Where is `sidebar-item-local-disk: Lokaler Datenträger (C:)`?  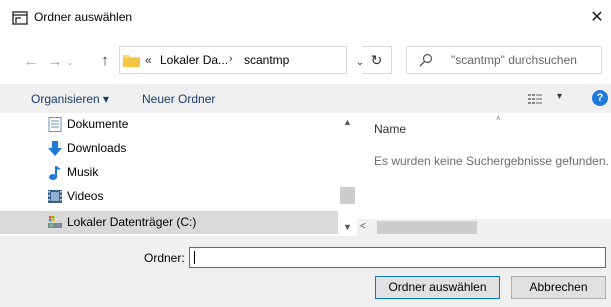 sidebar-item-local-disk: Lokaler Datenträger (C:) is located at coordinates (169, 222).